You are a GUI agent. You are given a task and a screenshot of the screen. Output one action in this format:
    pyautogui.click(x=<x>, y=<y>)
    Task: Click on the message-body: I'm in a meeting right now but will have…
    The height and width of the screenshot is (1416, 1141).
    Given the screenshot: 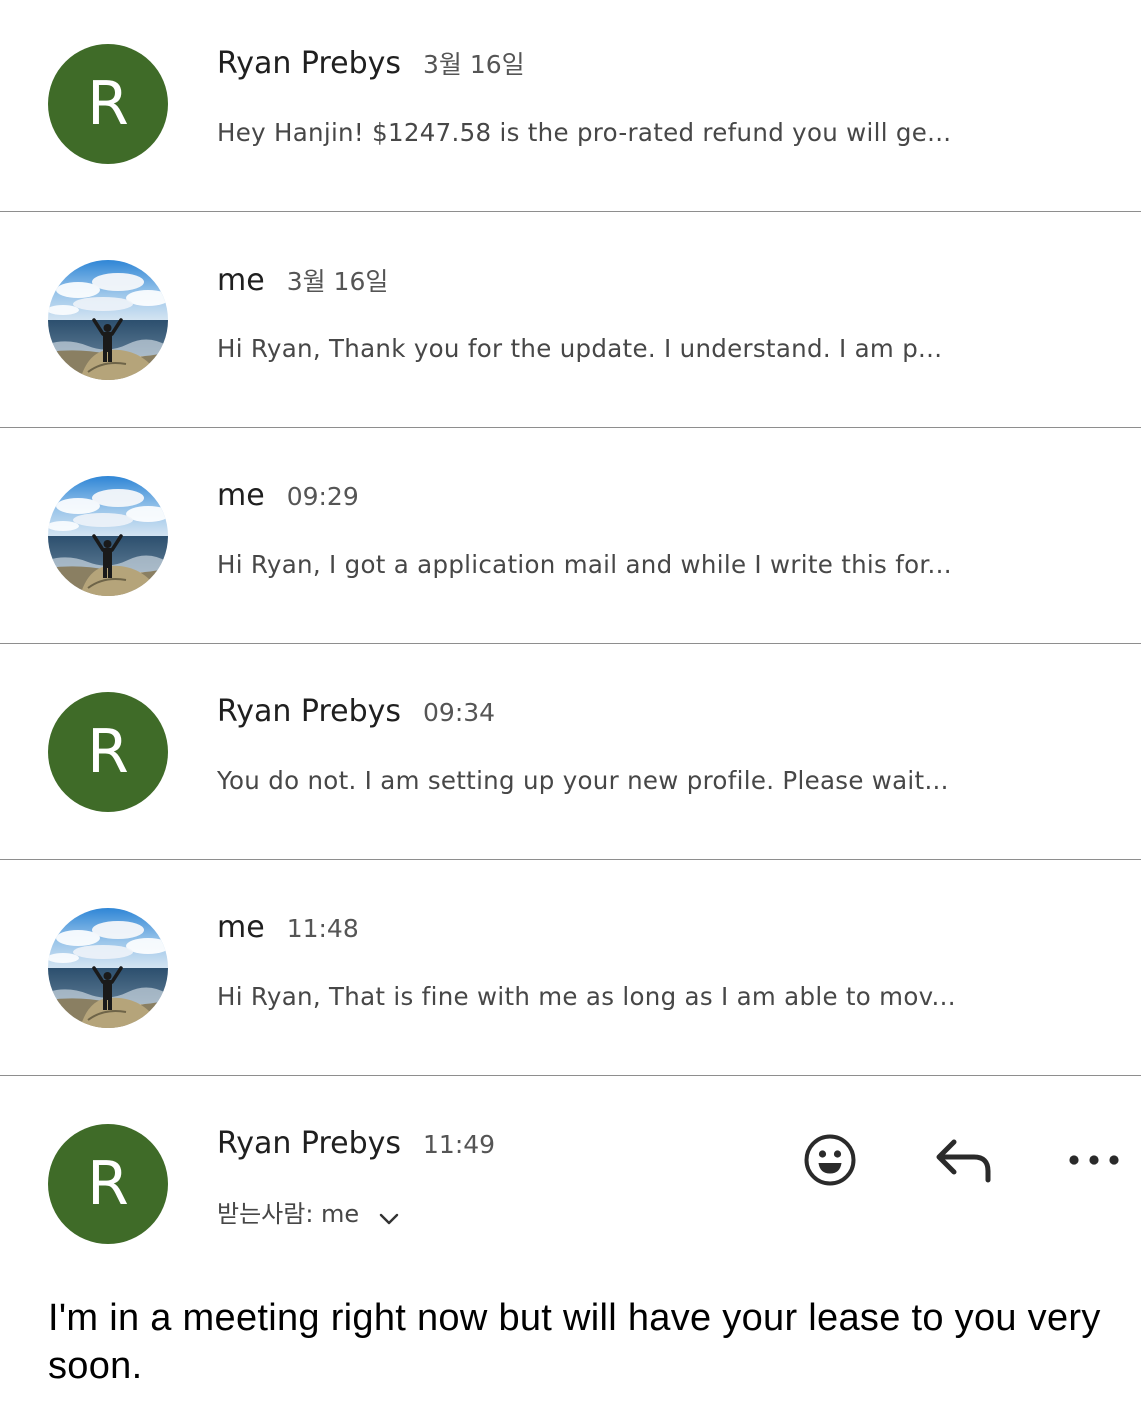 What is the action you would take?
    pyautogui.click(x=574, y=1342)
    